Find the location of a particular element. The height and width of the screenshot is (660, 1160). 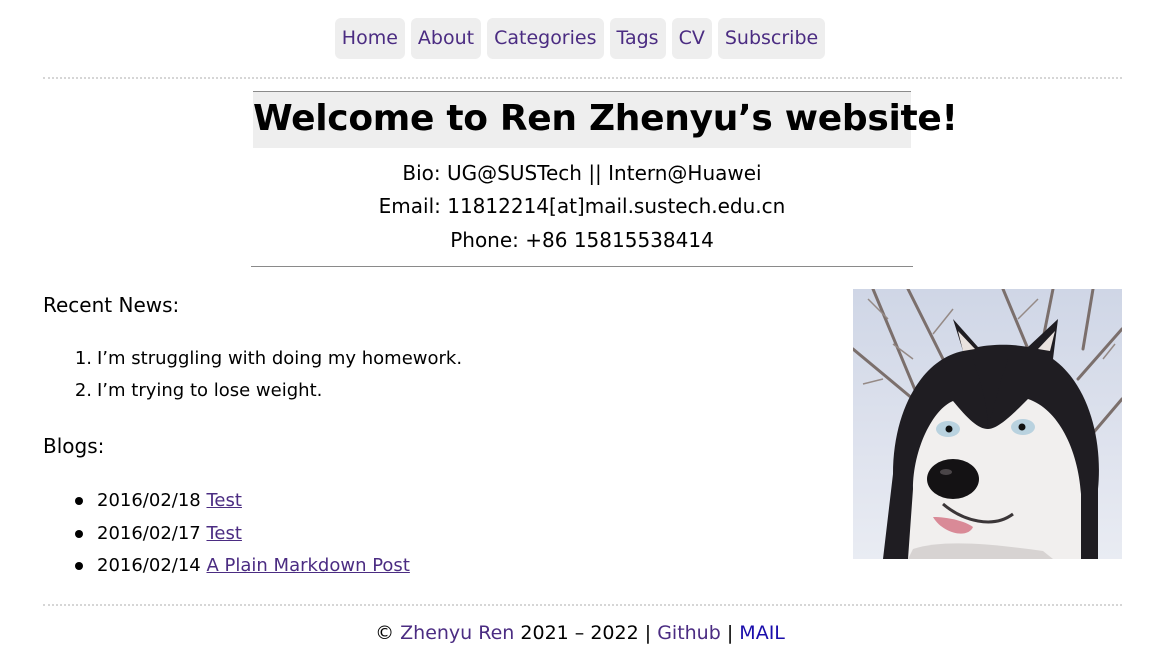

news-item-text: I’m struggling with doing my homework. is located at coordinates (280, 358).